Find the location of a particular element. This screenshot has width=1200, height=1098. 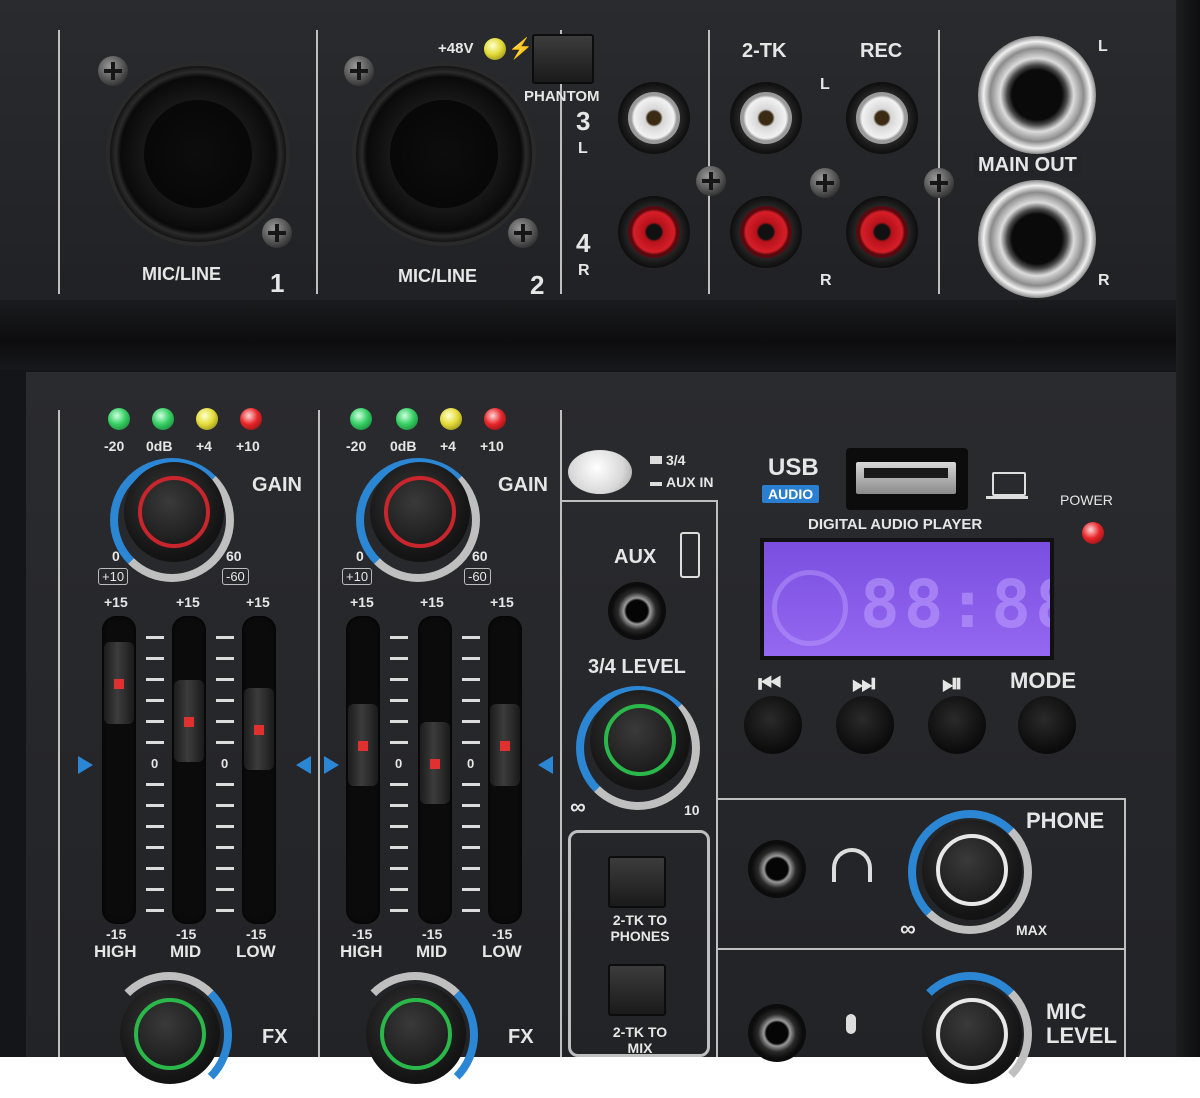

ch1-input-label: MIC/LINE is located at coordinates (181, 274).